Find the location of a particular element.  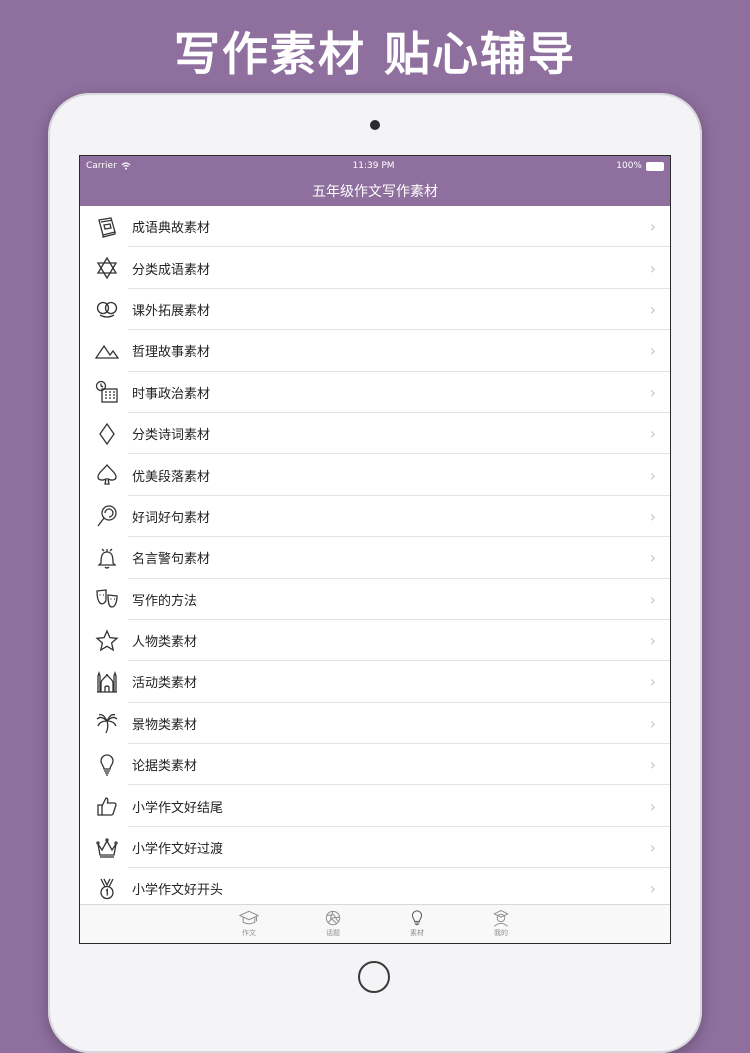

tab-wode: 我的 is located at coordinates (501, 924).